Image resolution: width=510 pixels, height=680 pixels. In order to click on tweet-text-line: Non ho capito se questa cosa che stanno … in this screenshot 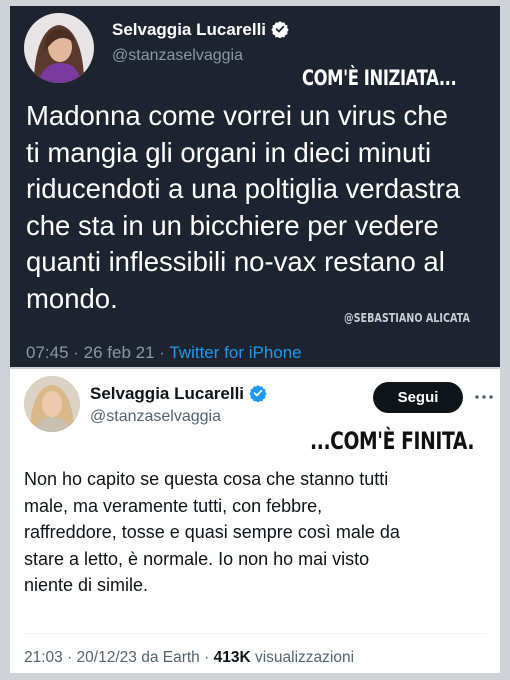, I will do `click(206, 479)`.